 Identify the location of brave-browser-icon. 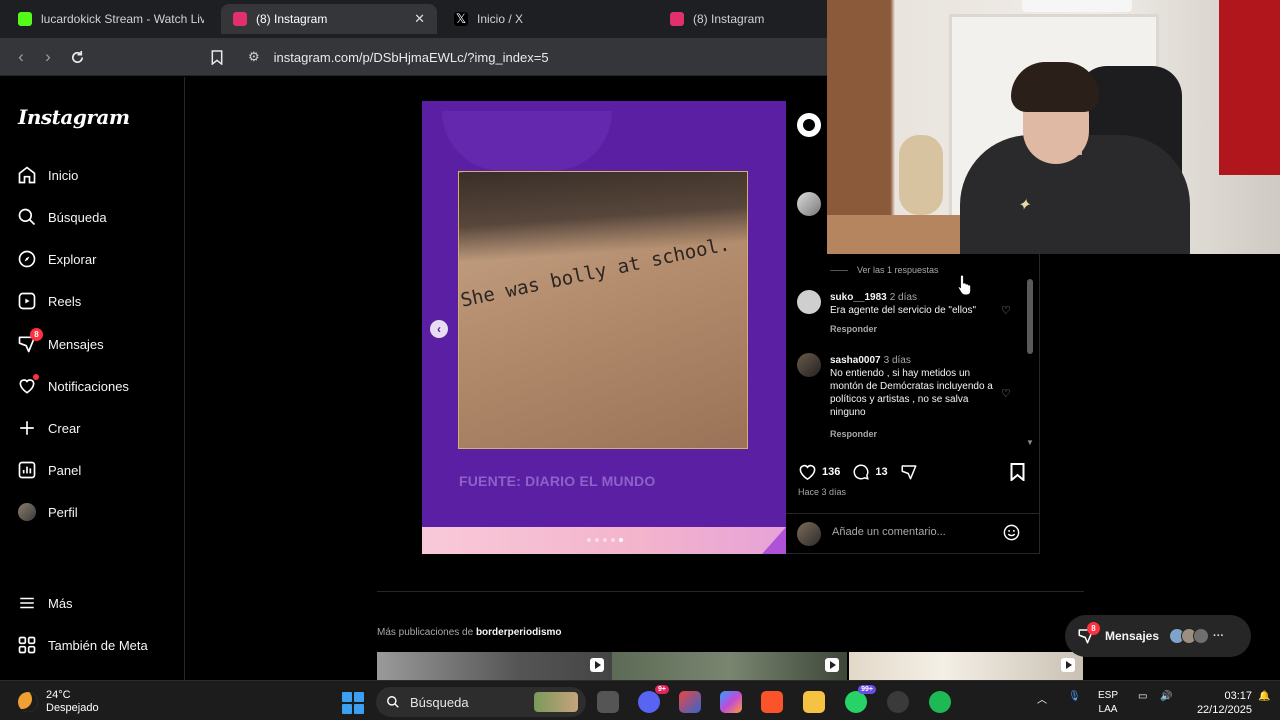
(772, 702).